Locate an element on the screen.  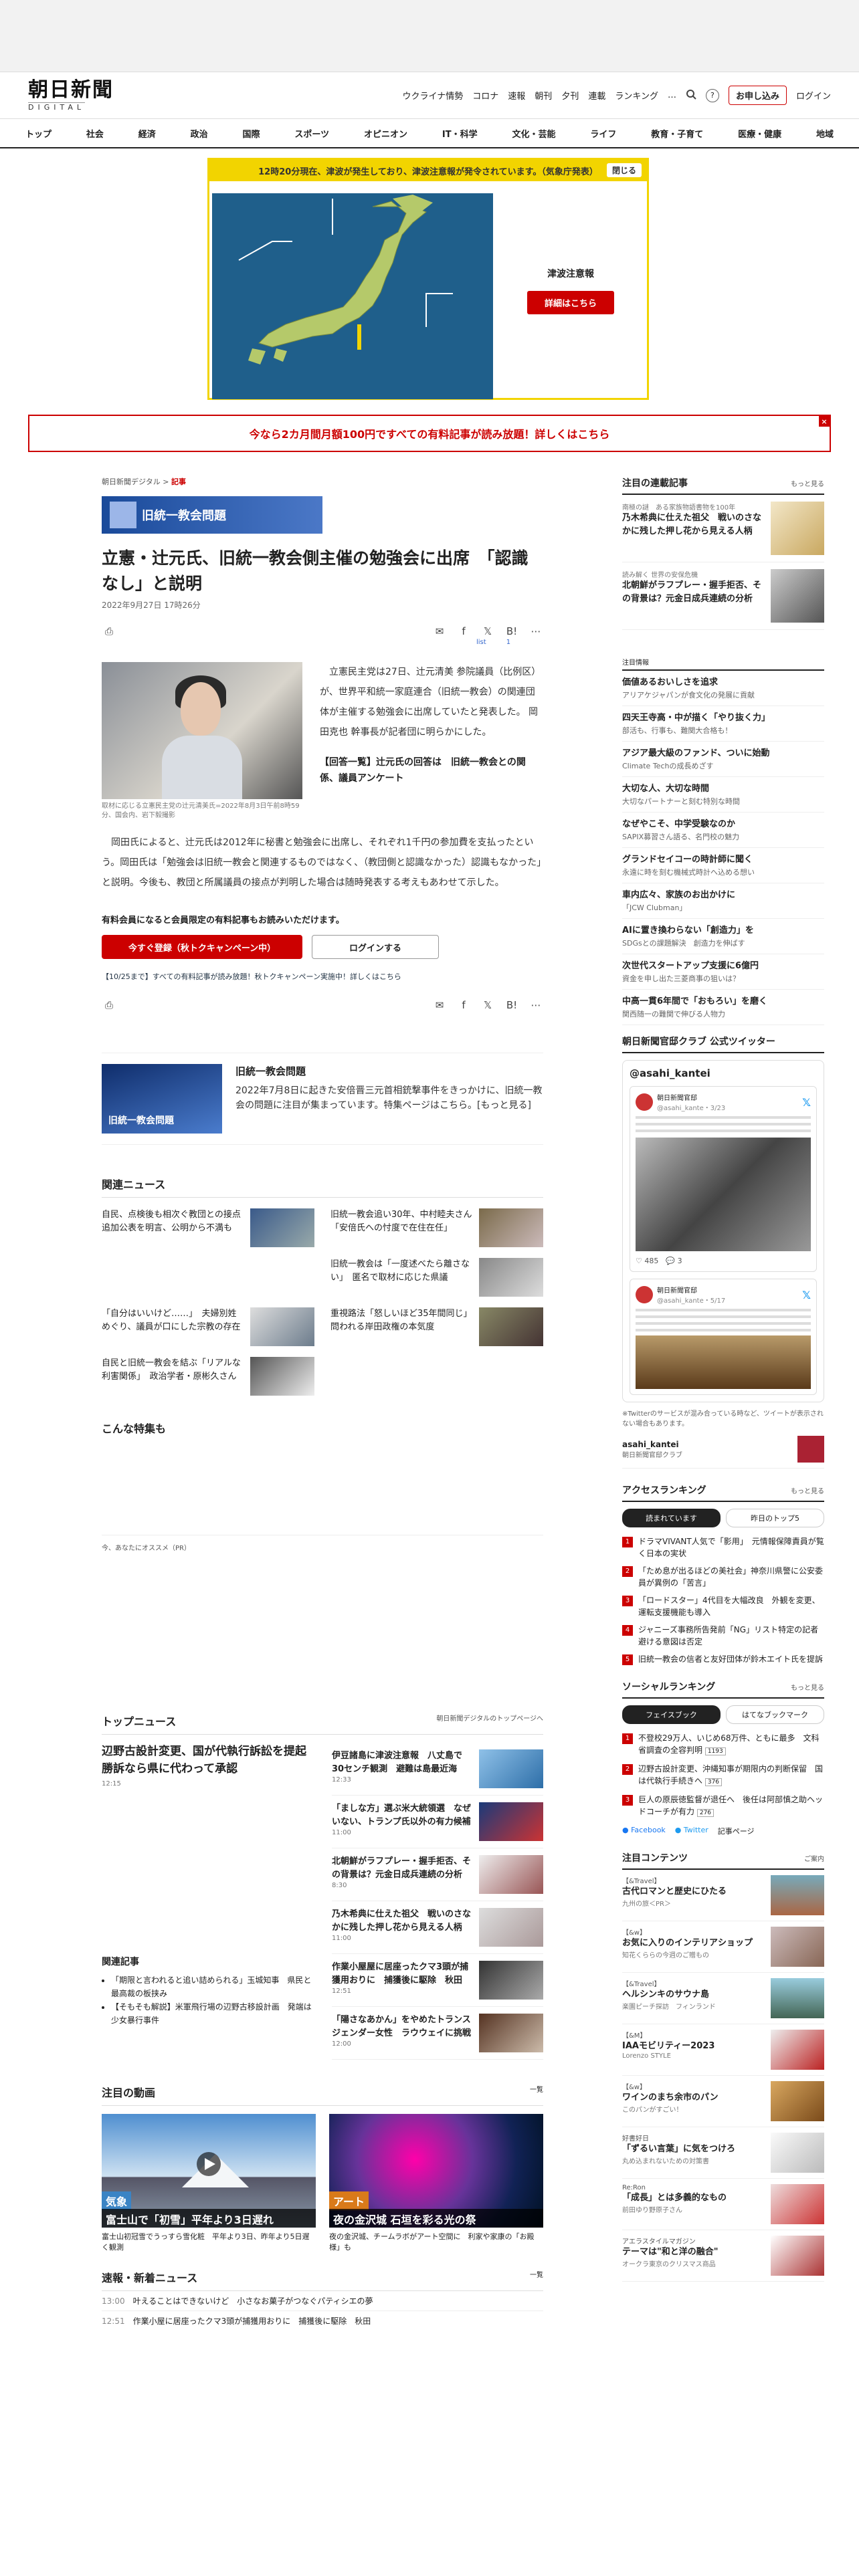
news-item: 「陽さなあかん」をやめたトランスジェンダー女性 ラウウェイに挑戦 12:00 is located at coordinates (438, 2033).